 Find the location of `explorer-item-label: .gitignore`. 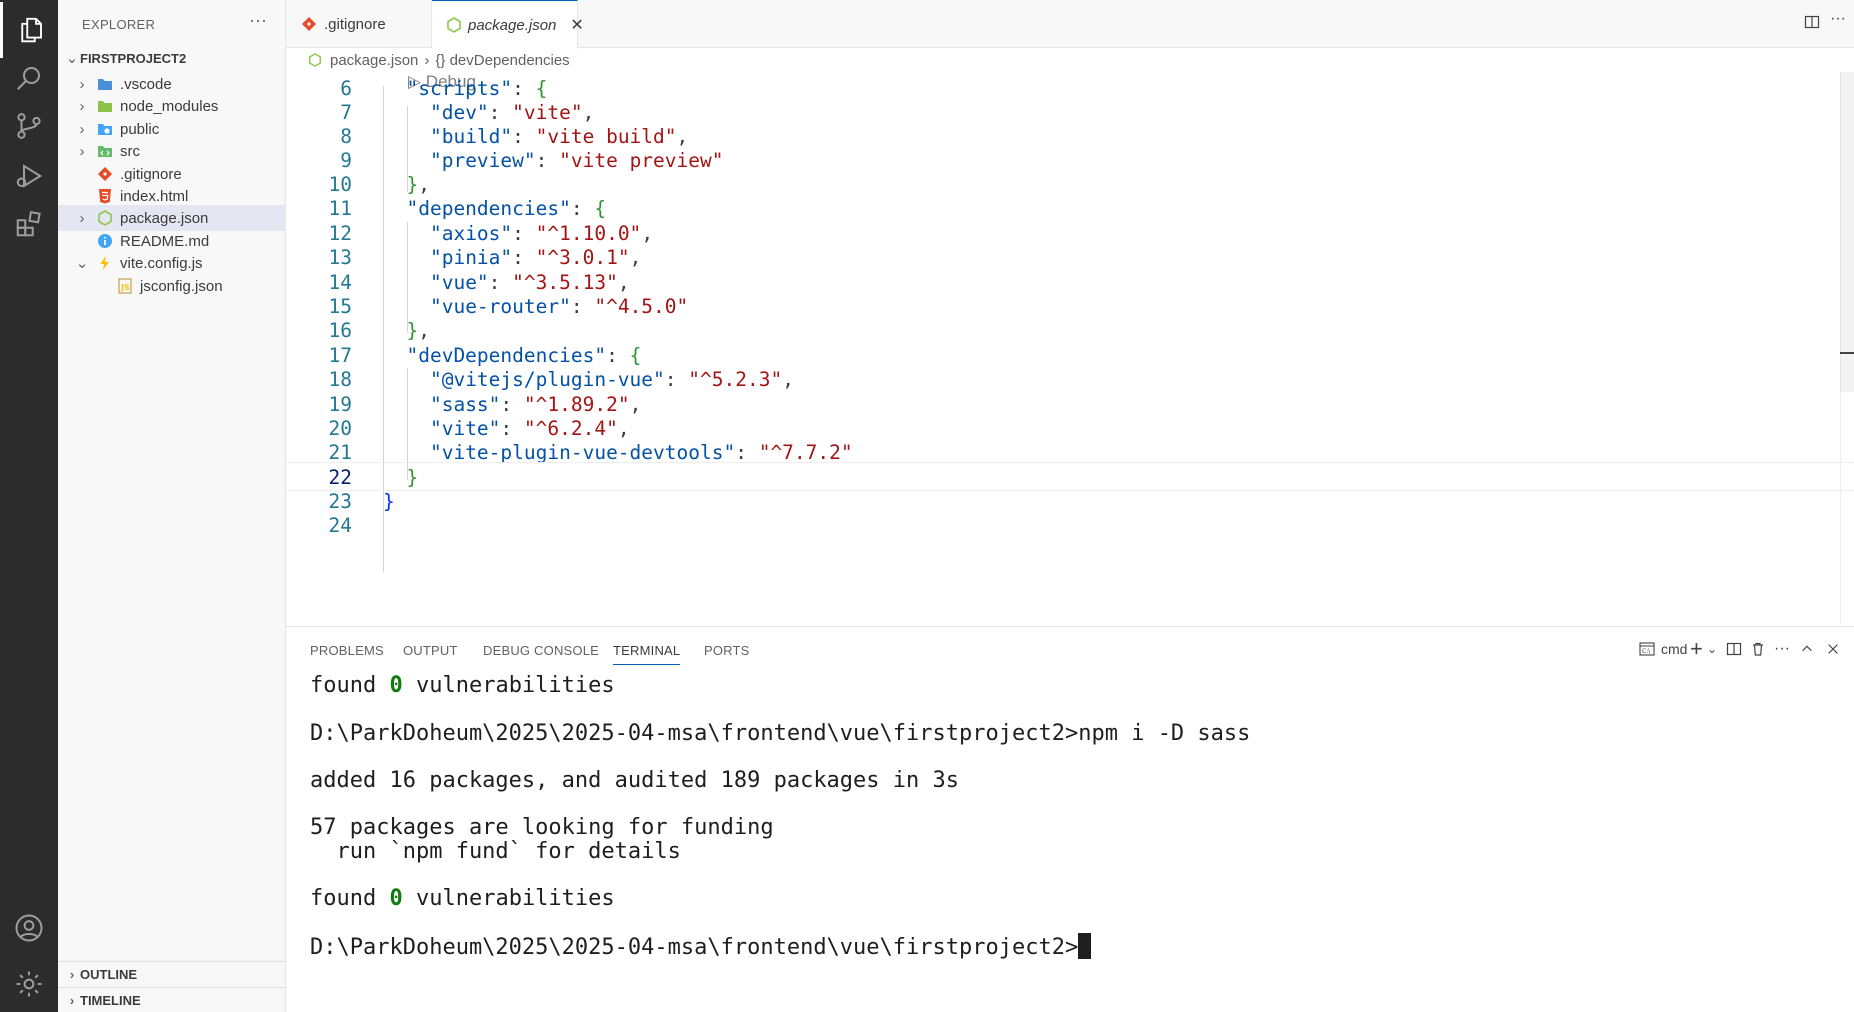

explorer-item-label: .gitignore is located at coordinates (151, 174).